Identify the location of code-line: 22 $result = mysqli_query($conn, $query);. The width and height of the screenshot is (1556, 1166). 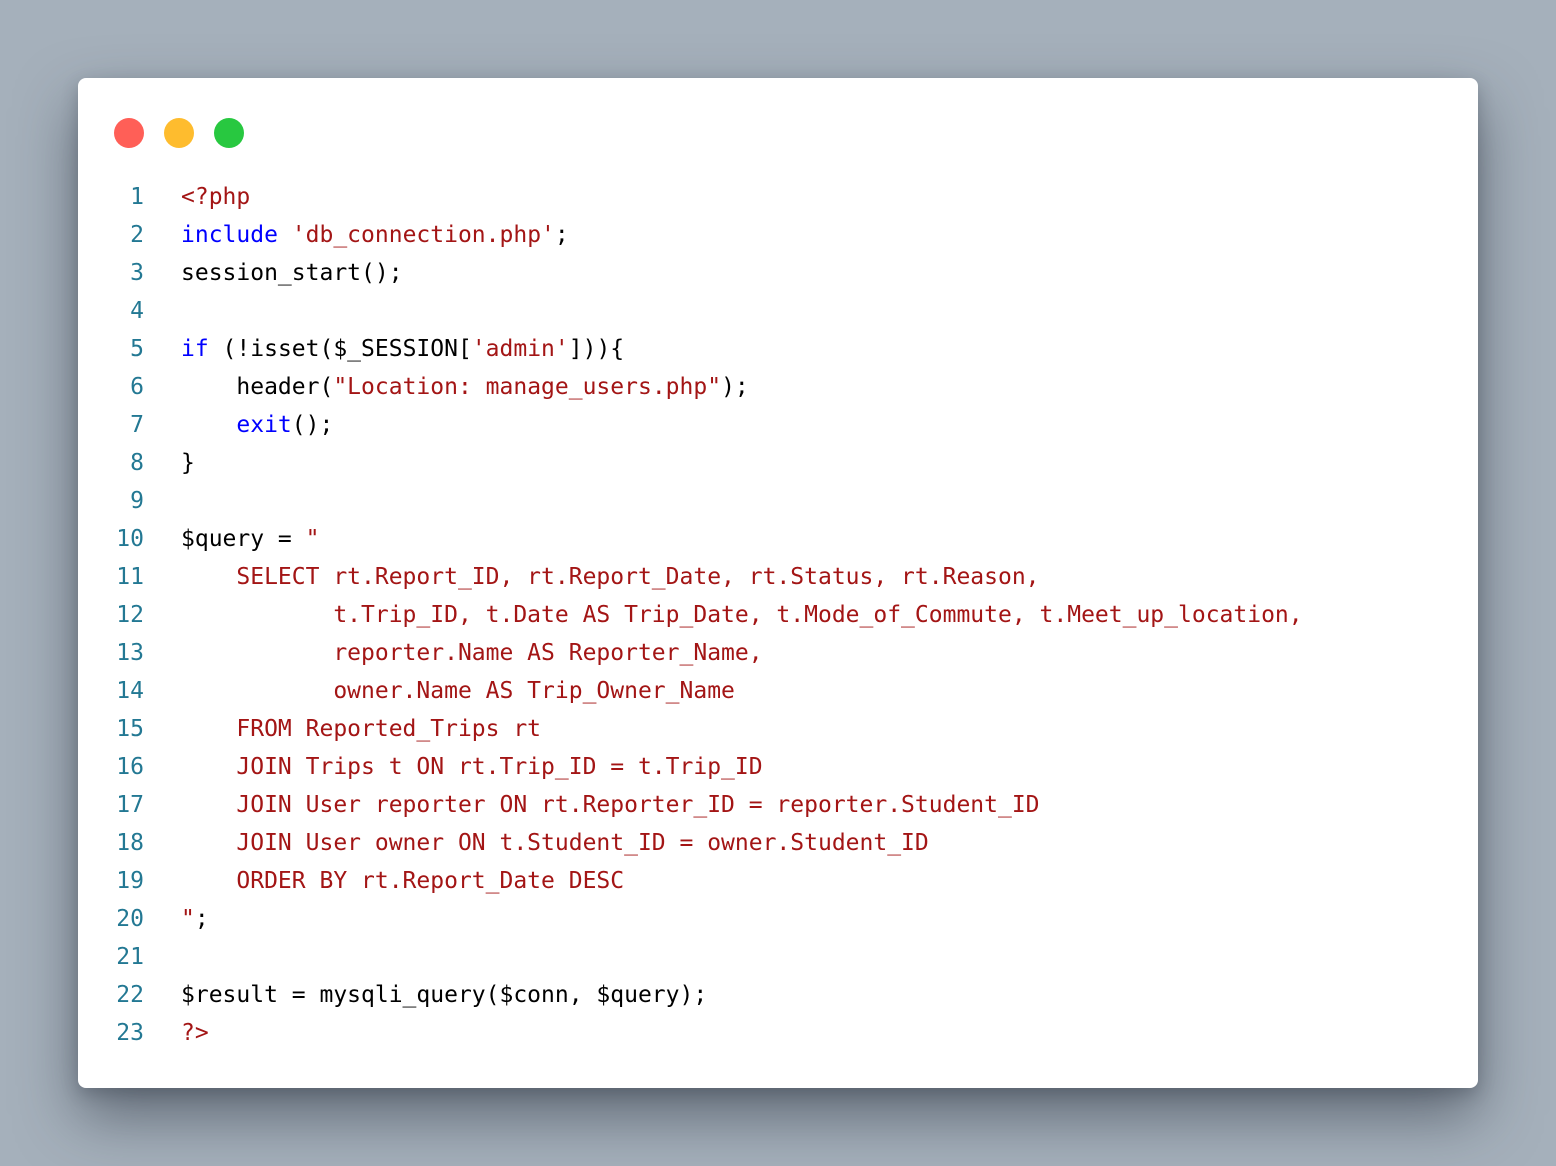
(778, 995).